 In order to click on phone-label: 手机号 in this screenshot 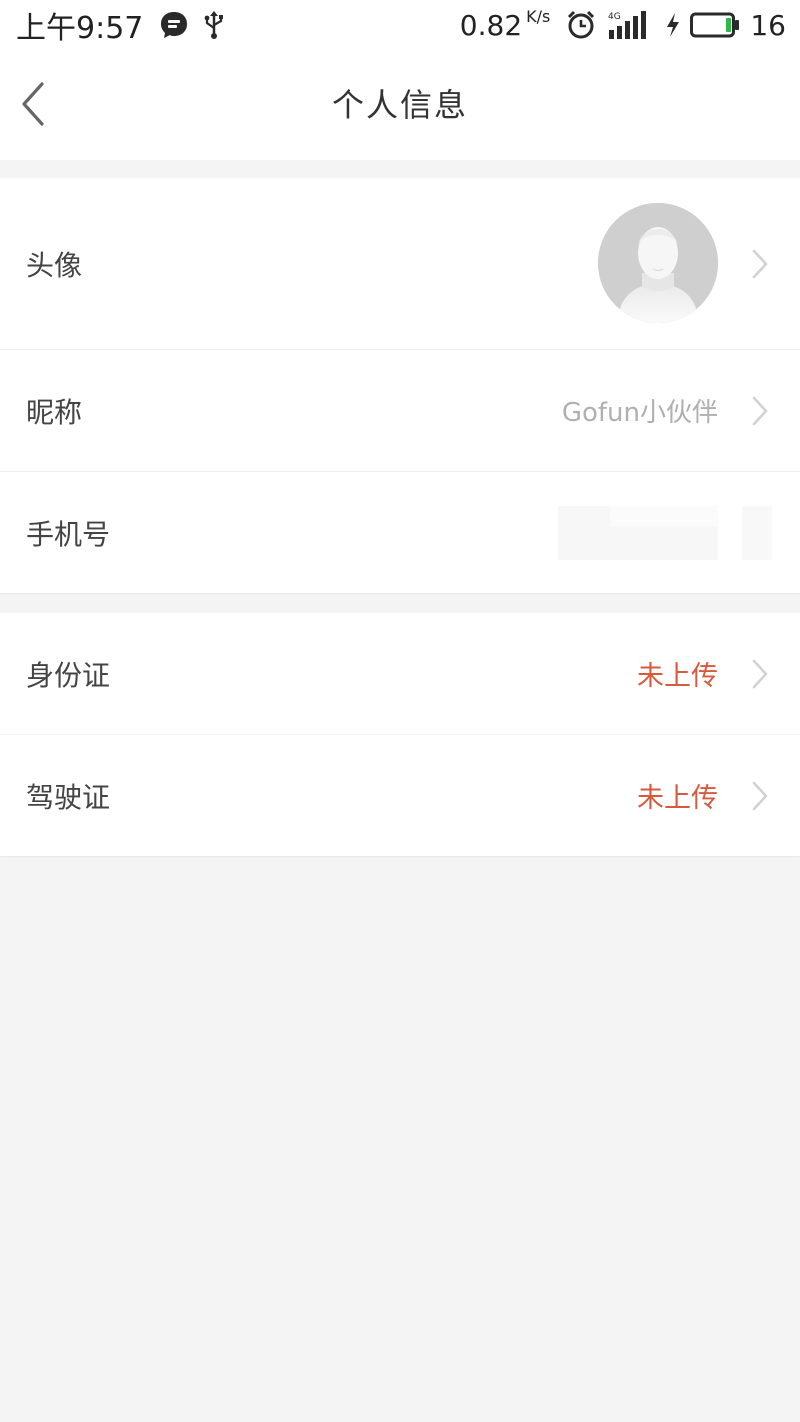, I will do `click(68, 534)`.